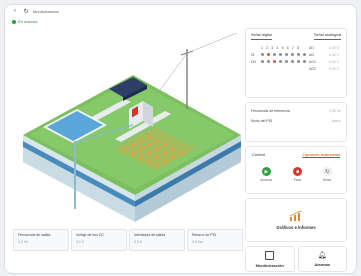 This screenshot has width=361, height=276. What do you see at coordinates (34, 235) in the screenshot?
I see `metric-label: Frecuencia de salida` at bounding box center [34, 235].